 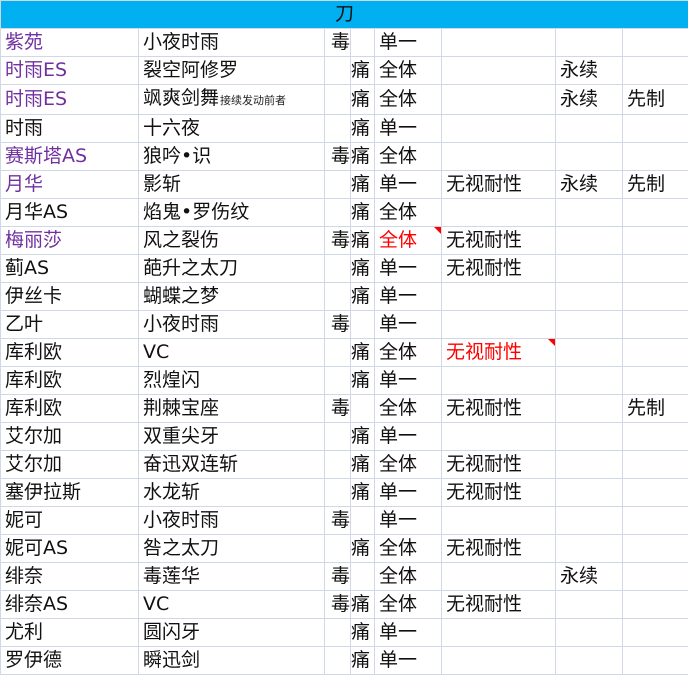 What do you see at coordinates (70, 269) in the screenshot?
I see `cell-name: 蓟AS` at bounding box center [70, 269].